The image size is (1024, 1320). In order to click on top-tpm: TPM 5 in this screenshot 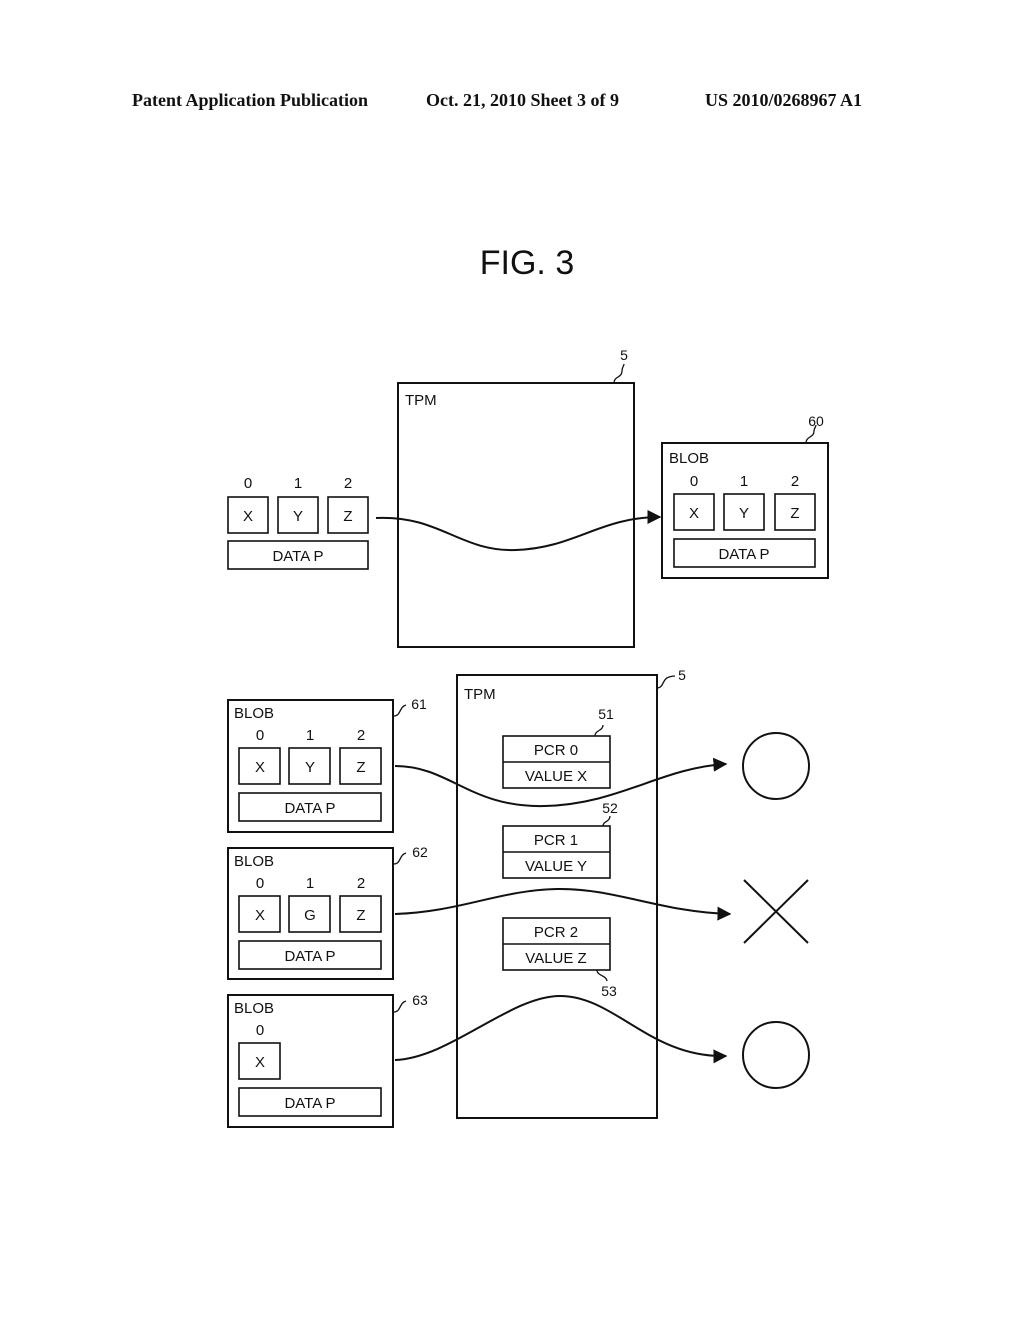, I will do `click(516, 497)`.